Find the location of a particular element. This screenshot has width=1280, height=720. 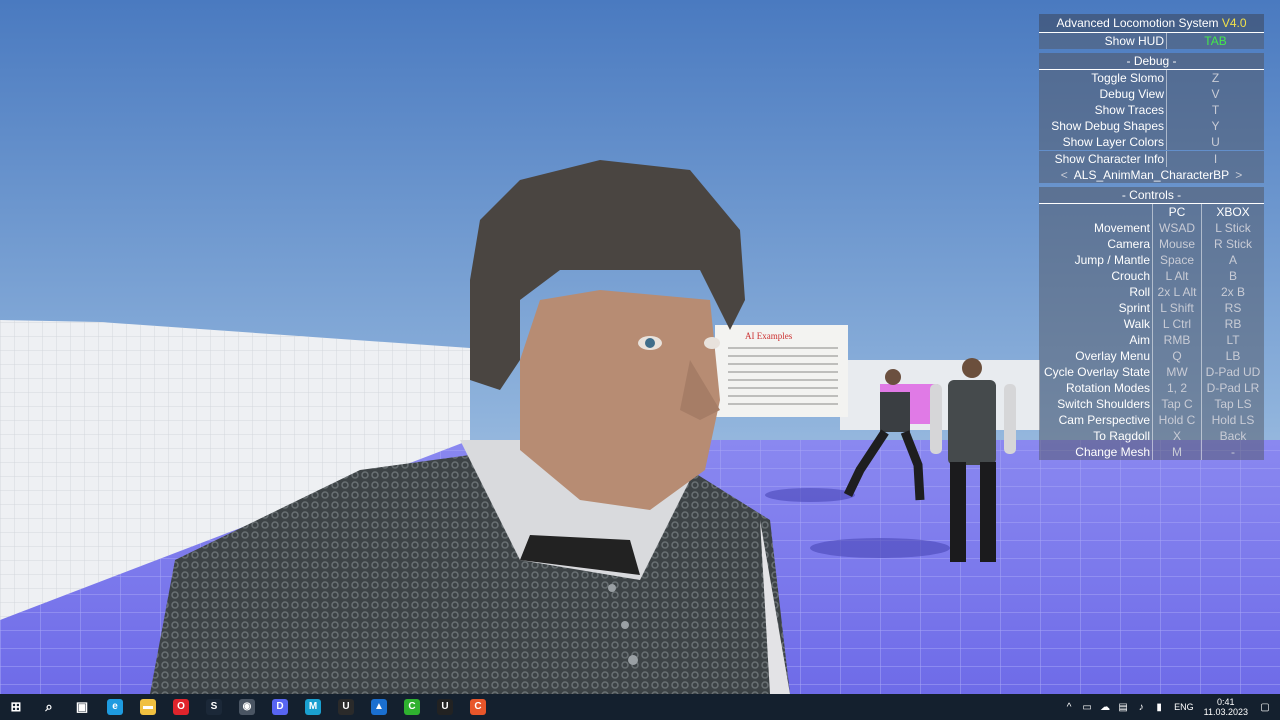

debug-section-header: - Debug - is located at coordinates (1151, 61).